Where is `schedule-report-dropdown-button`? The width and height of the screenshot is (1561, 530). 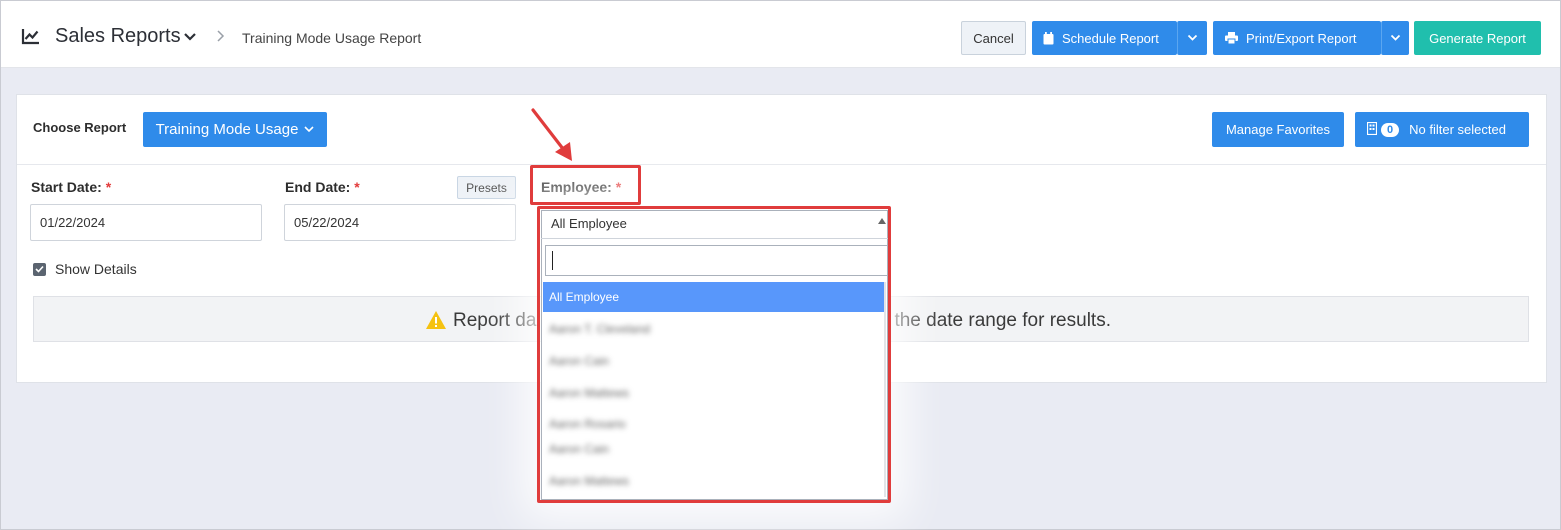 schedule-report-dropdown-button is located at coordinates (1192, 38).